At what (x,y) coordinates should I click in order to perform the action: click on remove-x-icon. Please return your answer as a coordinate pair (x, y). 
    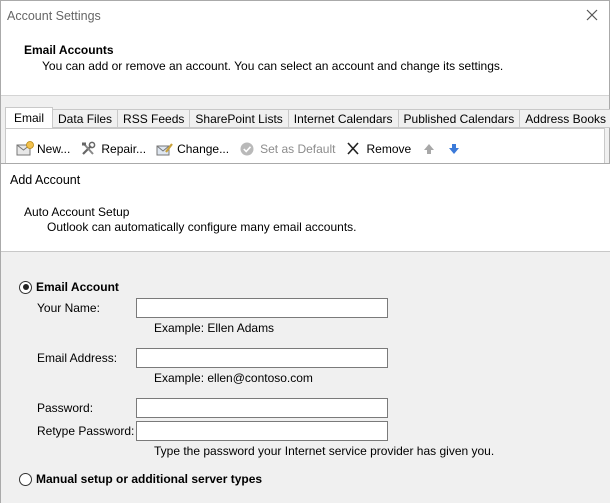
    Looking at the image, I should click on (353, 148).